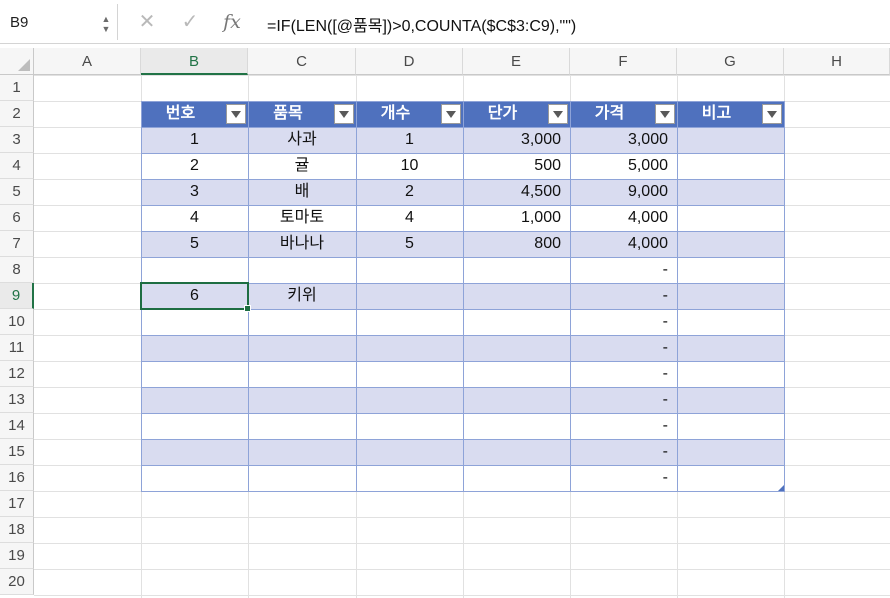 The image size is (890, 598). What do you see at coordinates (194, 166) in the screenshot?
I see `table-cell-number: 2` at bounding box center [194, 166].